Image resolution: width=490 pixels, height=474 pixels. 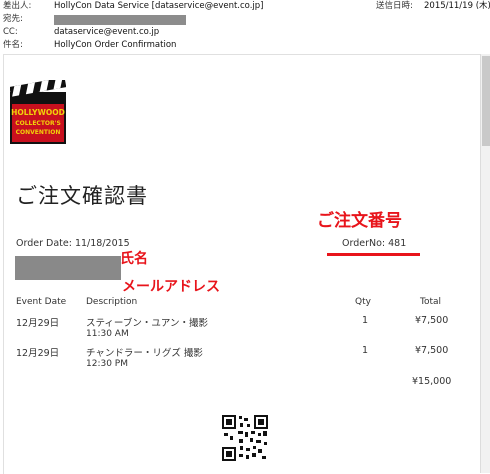 I want to click on qr-code, so click(x=245, y=438).